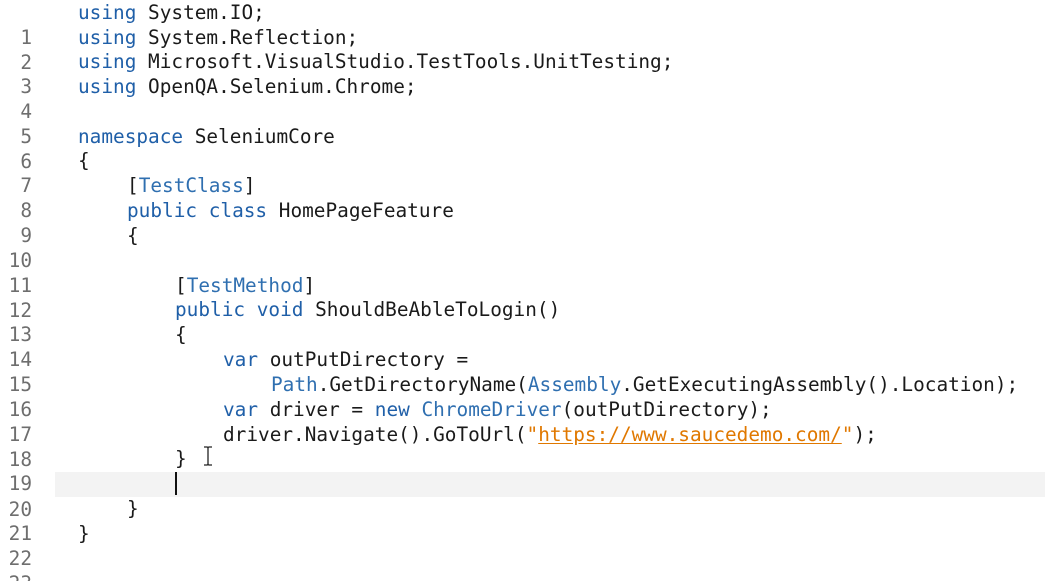 The image size is (1045, 581). What do you see at coordinates (375, 434) in the screenshot?
I see `code-text: driver.Navigate().GoToUrl(` at bounding box center [375, 434].